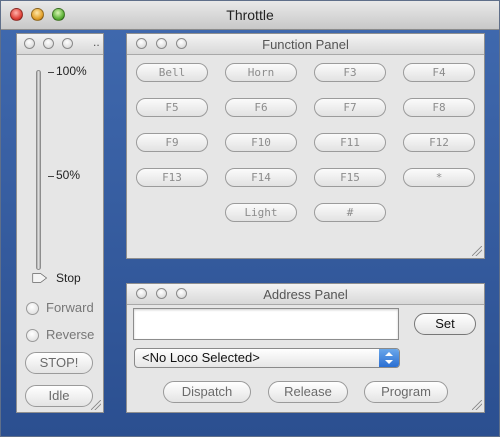 This screenshot has height=437, width=500. Describe the element at coordinates (406, 392) in the screenshot. I see `program-button: Program` at that location.